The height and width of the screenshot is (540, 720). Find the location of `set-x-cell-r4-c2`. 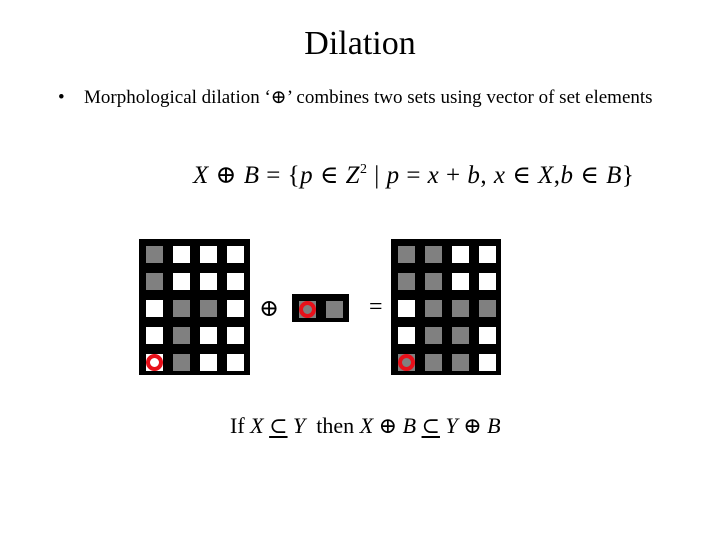

set-x-cell-r4-c2 is located at coordinates (181, 335).